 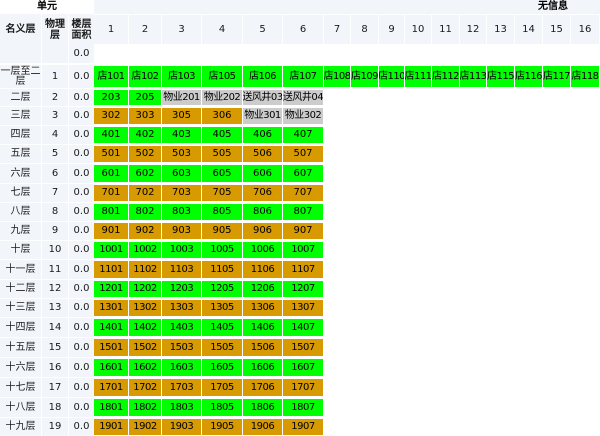 What do you see at coordinates (145, 407) in the screenshot?
I see `unit-cell: 1802` at bounding box center [145, 407].